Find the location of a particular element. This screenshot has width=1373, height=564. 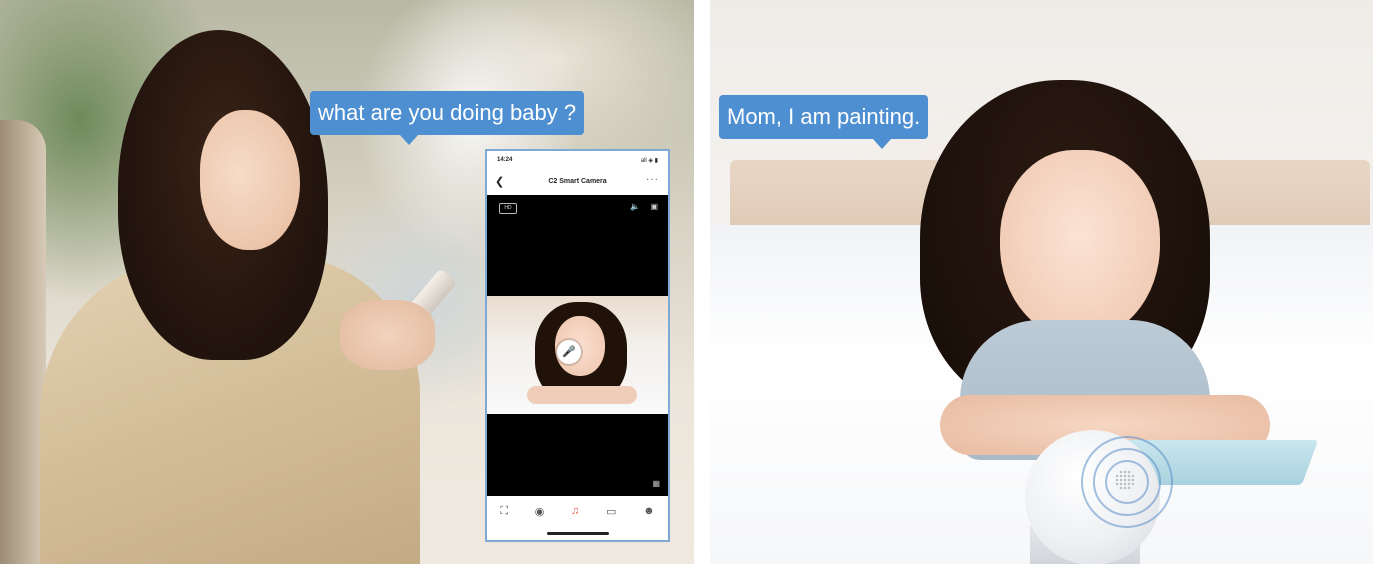

status-time: 14:24 is located at coordinates (505, 160).